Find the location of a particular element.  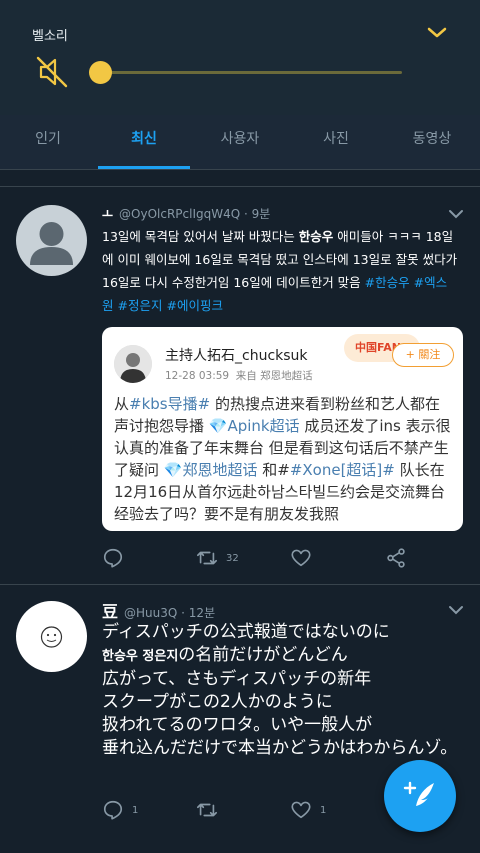

user-handle: @Huu3Q is located at coordinates (150, 613).